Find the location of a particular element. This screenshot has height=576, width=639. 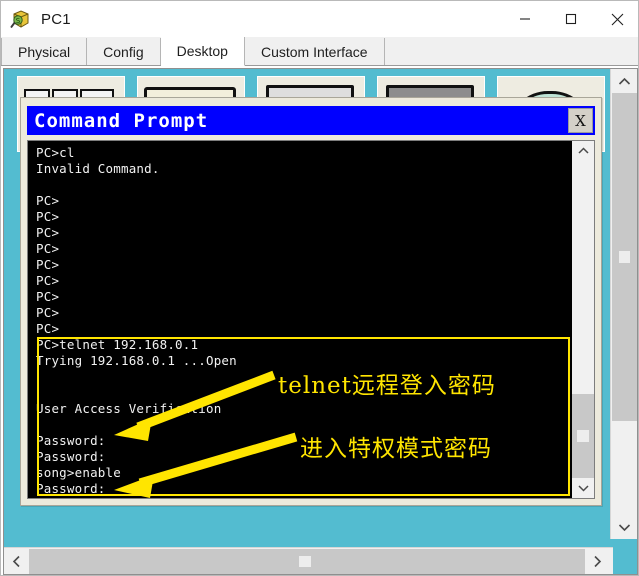

package-search-icon: S is located at coordinates (21, 19).